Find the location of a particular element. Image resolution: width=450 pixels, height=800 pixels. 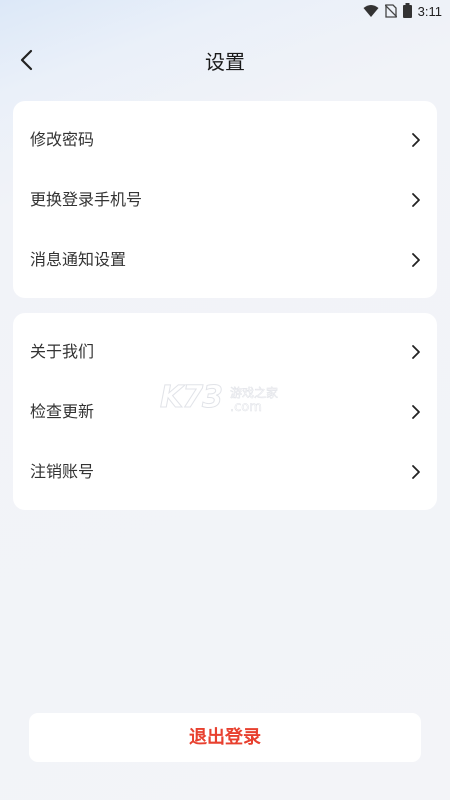

back-button is located at coordinates (26, 62).